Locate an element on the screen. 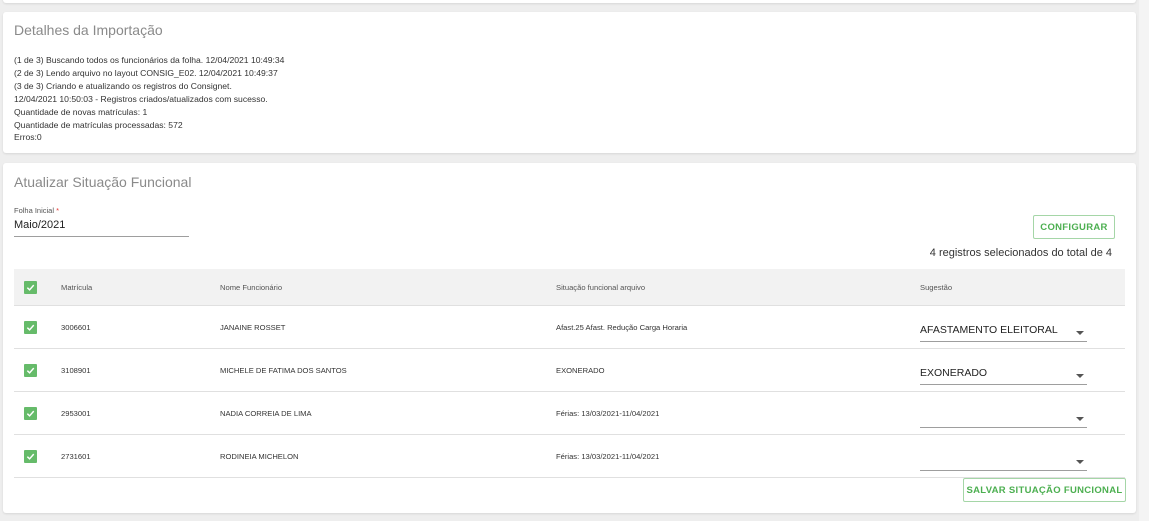  import-details-title: Detalhes da Importação is located at coordinates (88, 30).